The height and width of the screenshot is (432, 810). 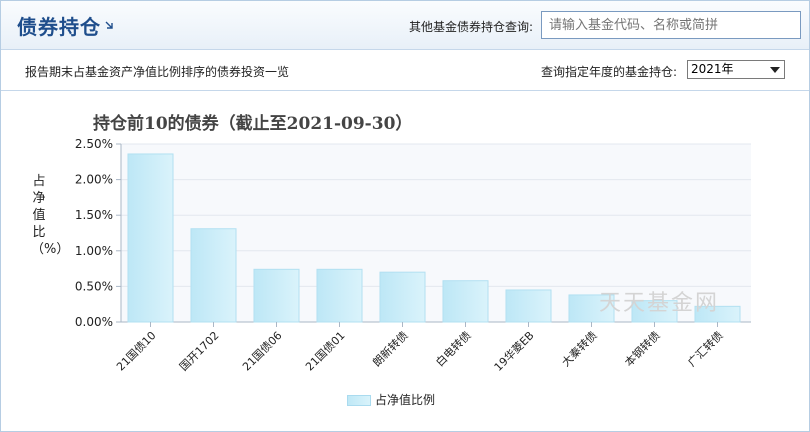 What do you see at coordinates (359, 400) in the screenshot?
I see `legend-swatch` at bounding box center [359, 400].